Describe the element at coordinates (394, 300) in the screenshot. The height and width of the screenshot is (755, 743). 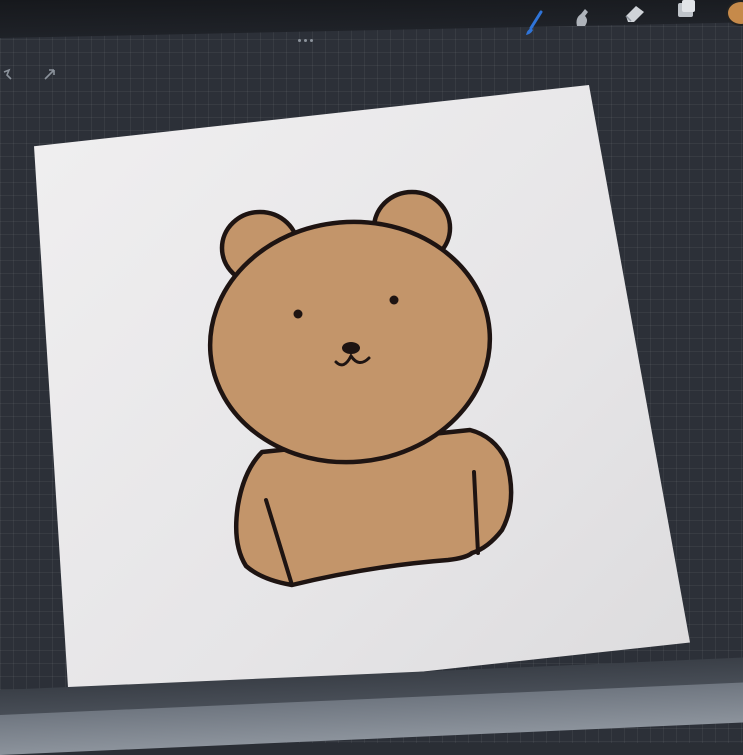
I see `bear-eye-right` at that location.